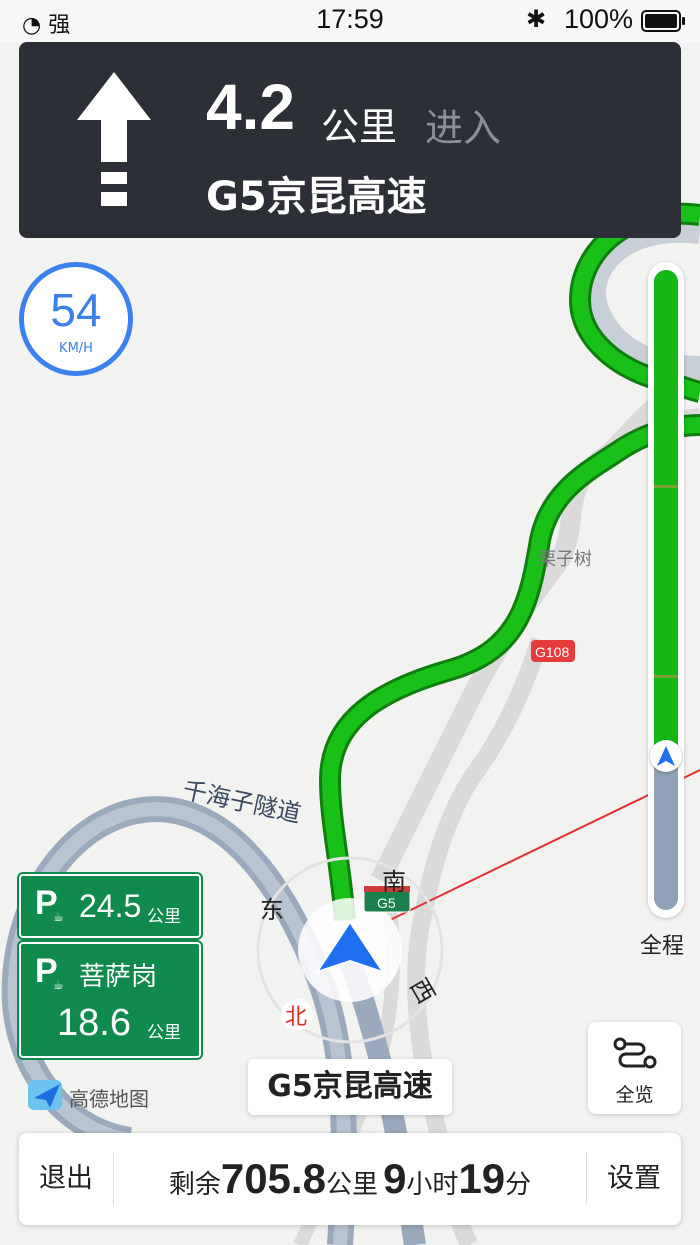 The image size is (700, 1245). I want to click on turn-distance-unit: 公里, so click(359, 127).